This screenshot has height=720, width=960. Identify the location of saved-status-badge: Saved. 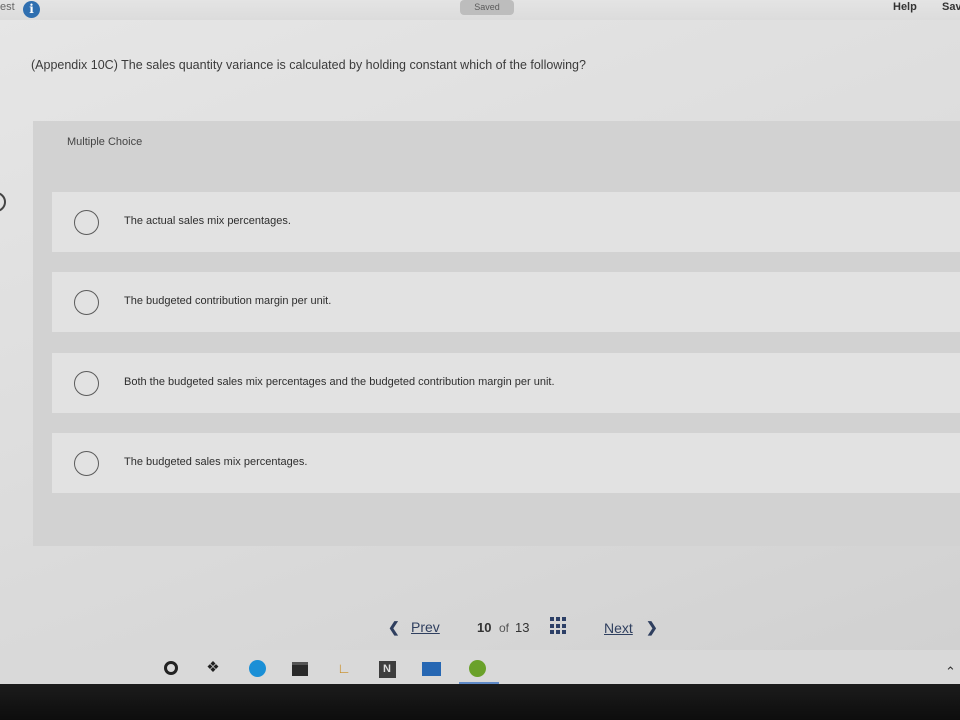
(487, 7).